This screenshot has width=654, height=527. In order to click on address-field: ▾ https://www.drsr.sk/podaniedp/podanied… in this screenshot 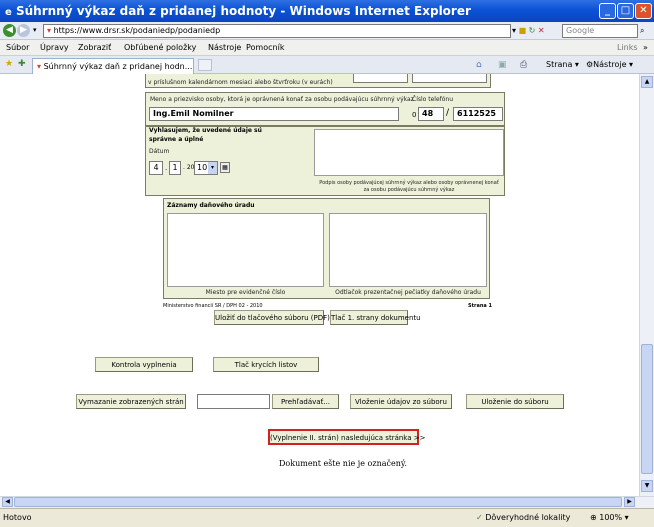, I will do `click(277, 31)`.